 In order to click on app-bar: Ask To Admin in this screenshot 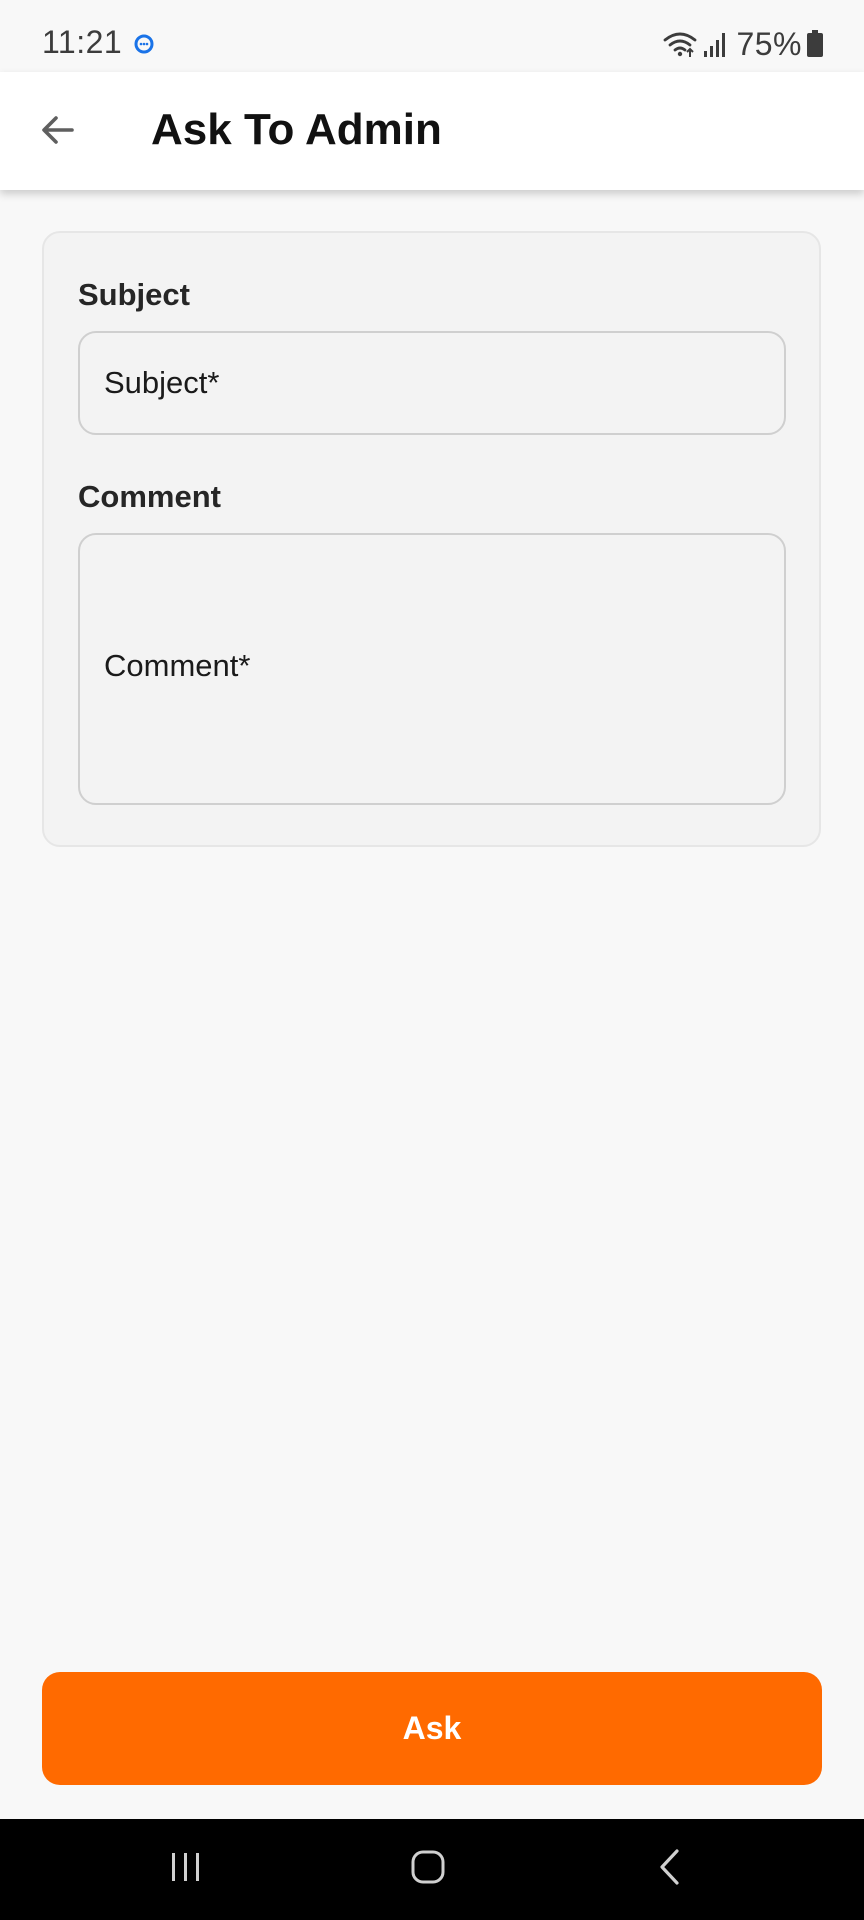, I will do `click(432, 131)`.